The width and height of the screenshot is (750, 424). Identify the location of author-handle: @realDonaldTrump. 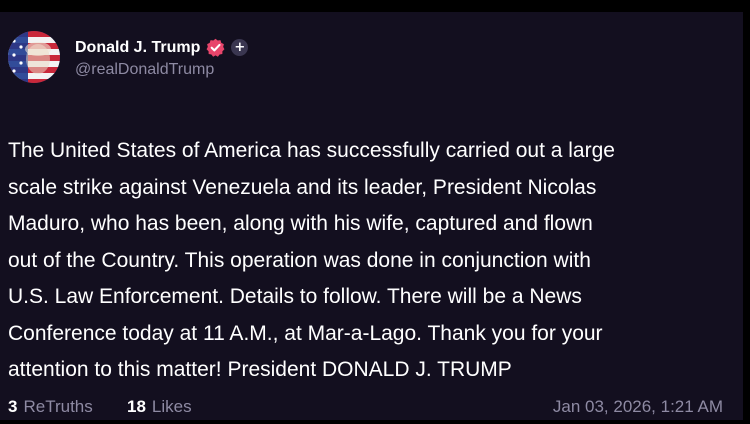
(144, 70).